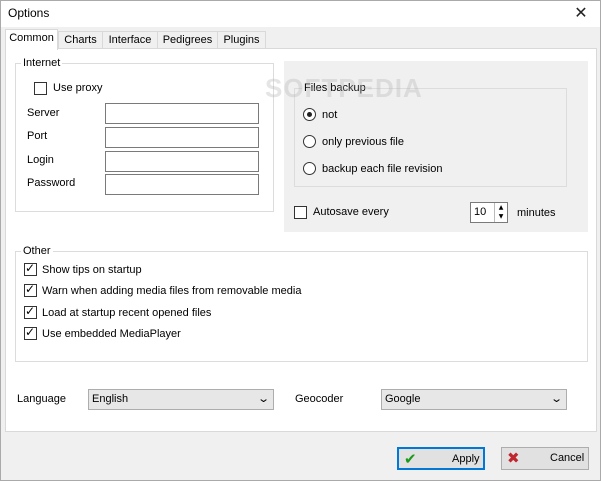 This screenshot has height=481, width=601. What do you see at coordinates (319, 399) in the screenshot?
I see `geocoder-label: Geocoder` at bounding box center [319, 399].